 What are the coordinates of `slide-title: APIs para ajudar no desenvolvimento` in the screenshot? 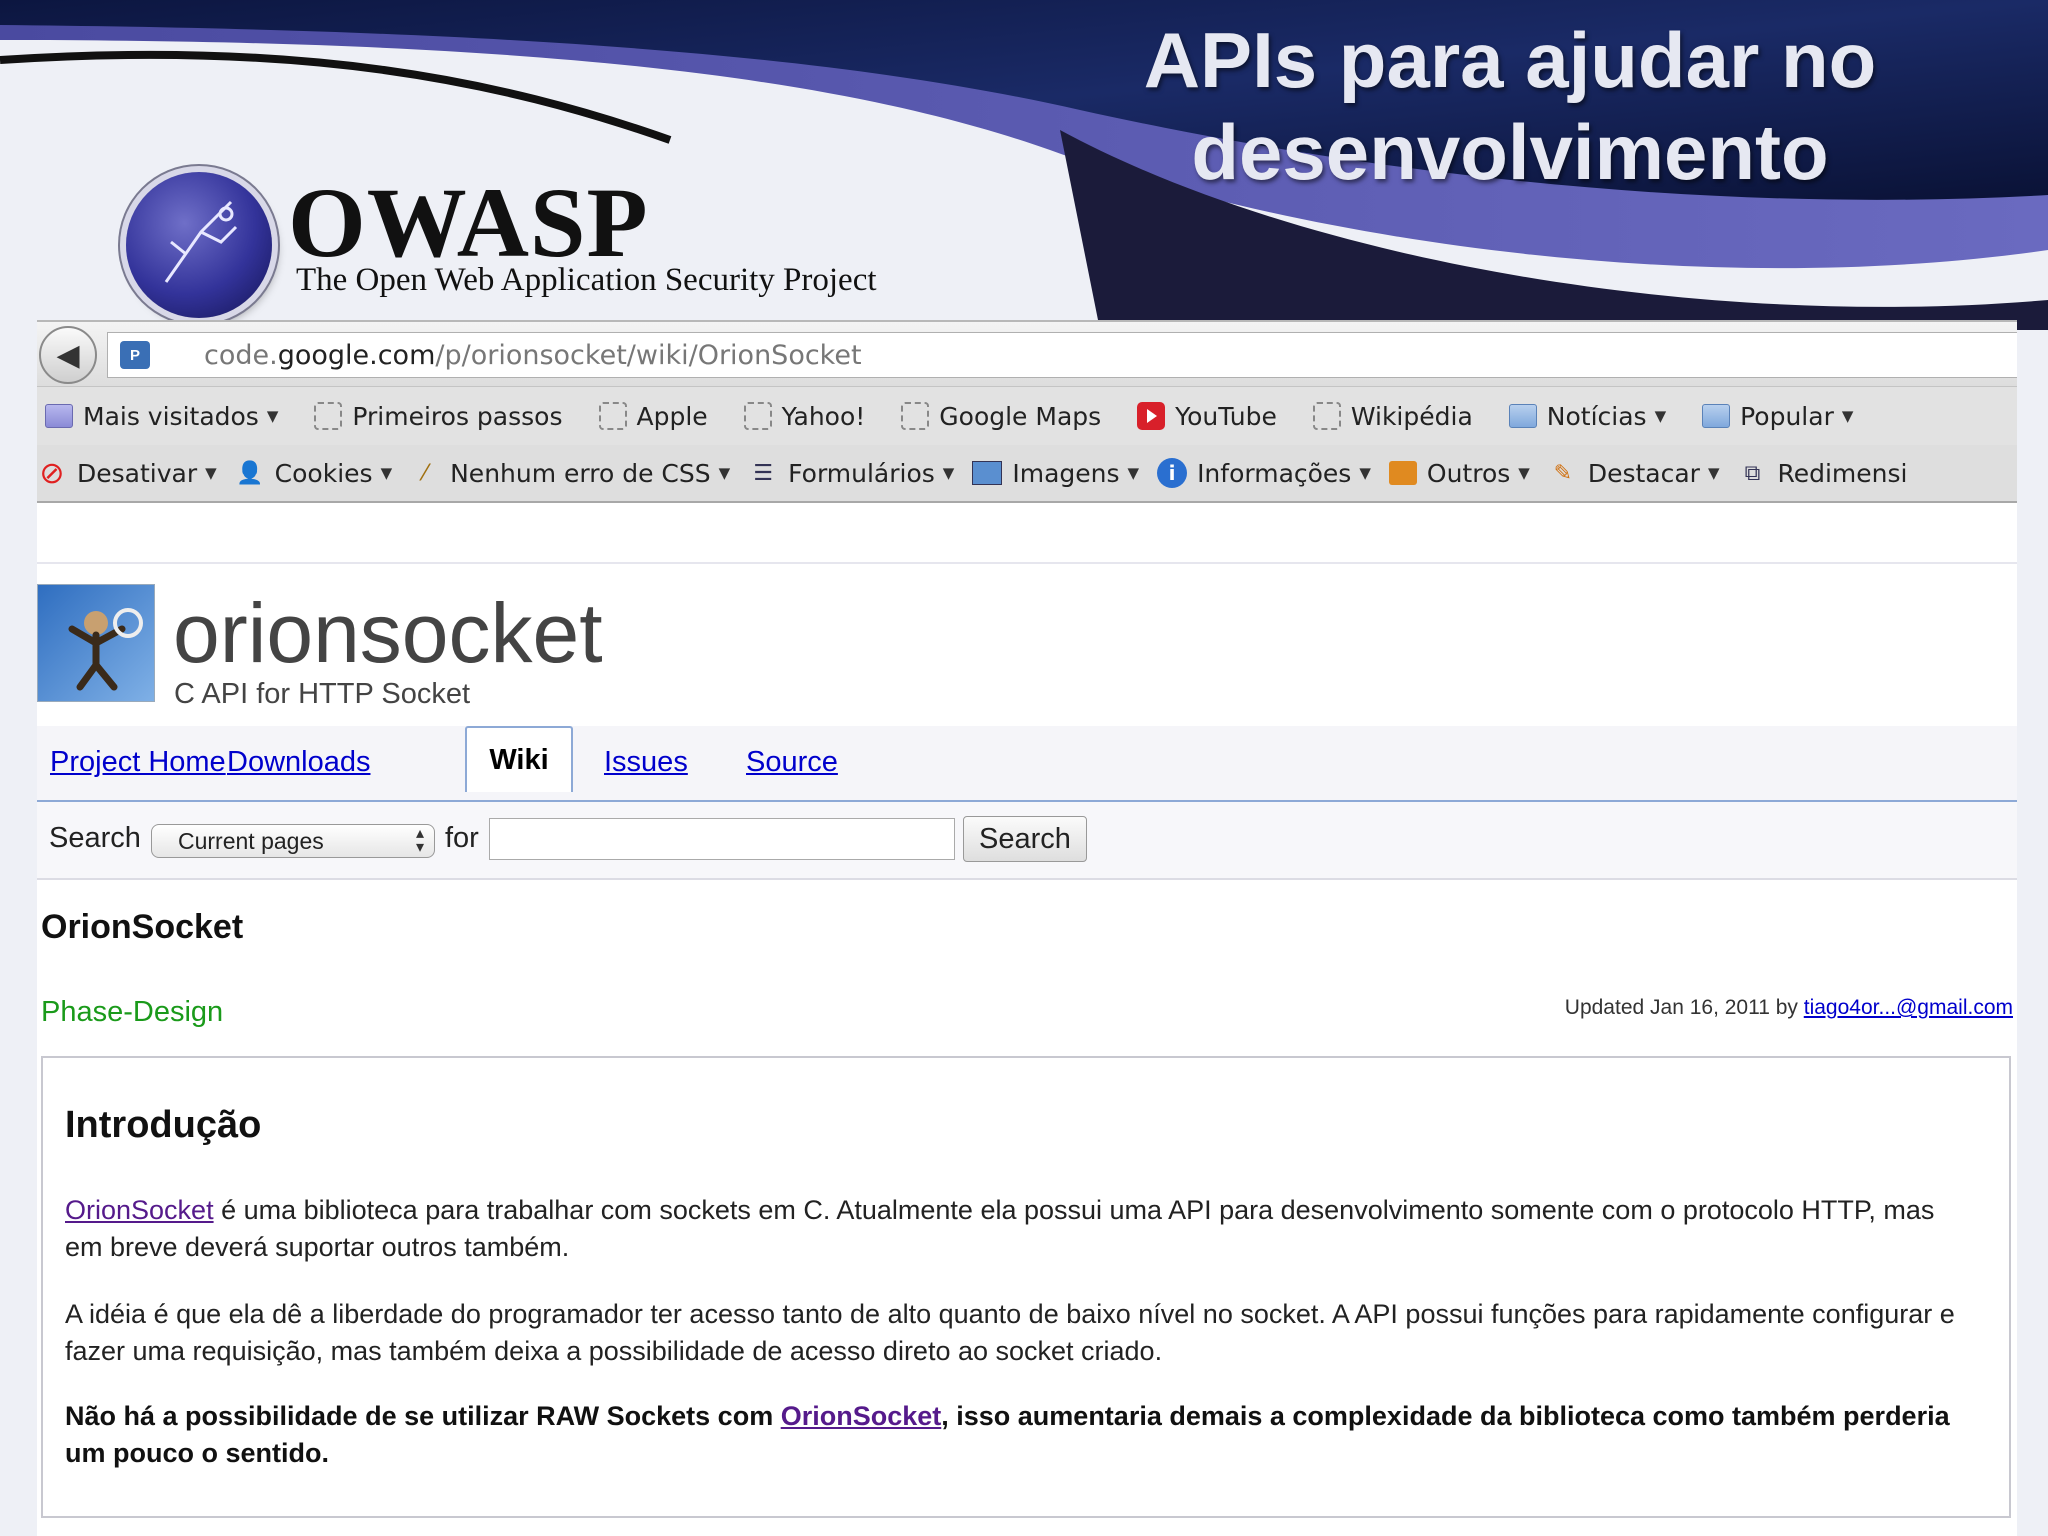 It's located at (1510, 106).